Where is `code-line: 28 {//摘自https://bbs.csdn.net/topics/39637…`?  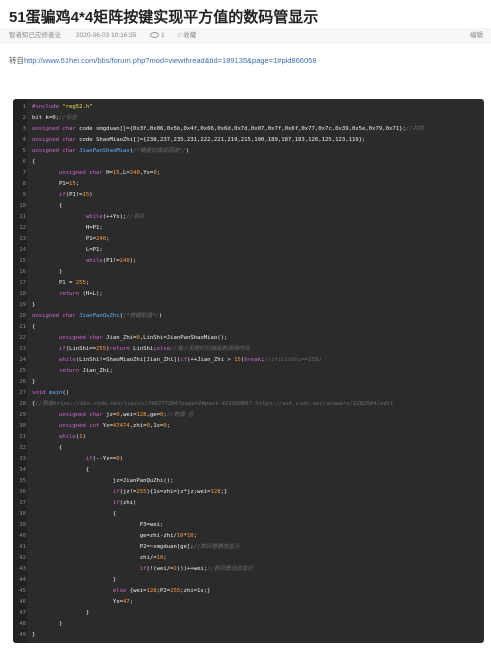 code-line: 28 {//摘自https://bbs.csdn.net/topics/39637… is located at coordinates (248, 404).